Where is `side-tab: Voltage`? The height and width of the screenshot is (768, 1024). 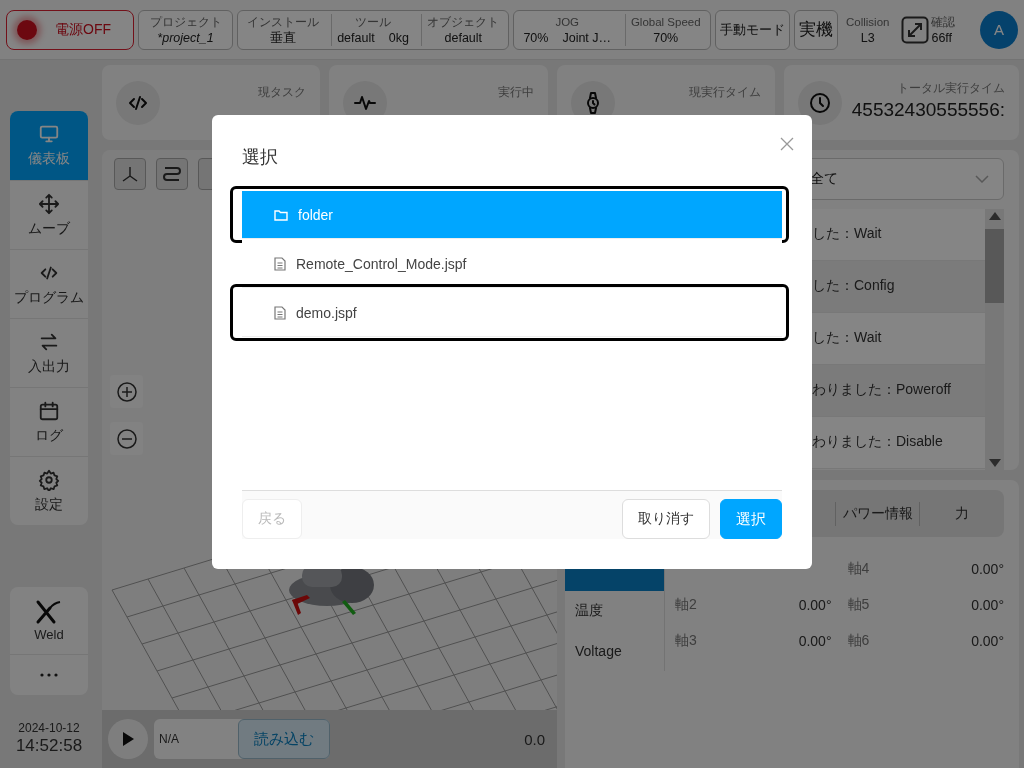
side-tab: Voltage is located at coordinates (614, 651).